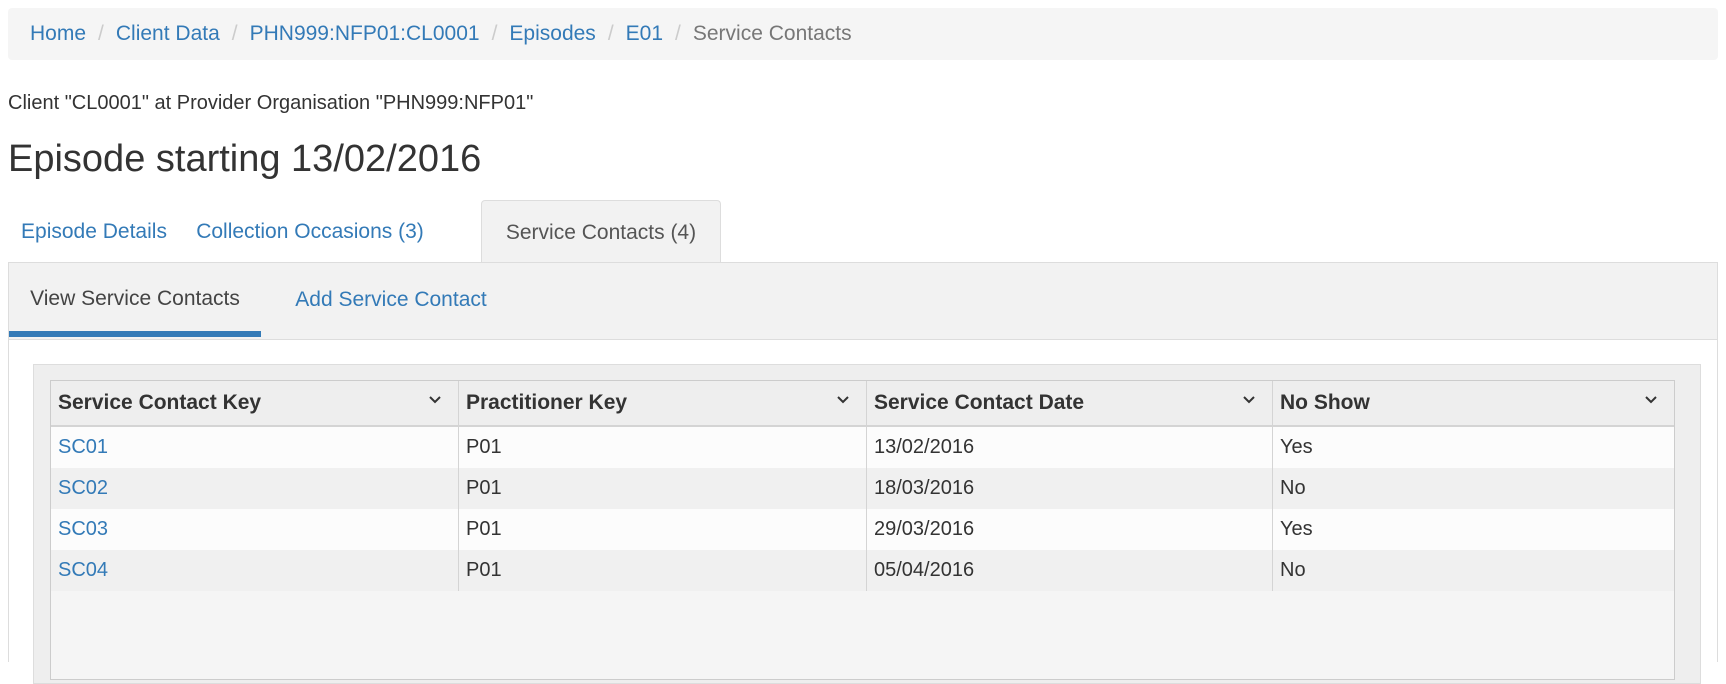  I want to click on column-header-label: Service Contact Key, so click(160, 402).